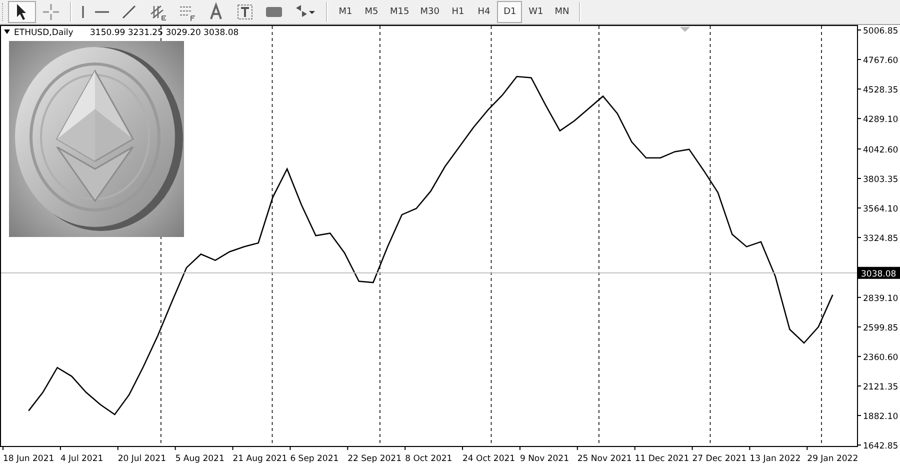 This screenshot has height=466, width=900. Describe the element at coordinates (375, 459) in the screenshot. I see `date-tick-label: 22 Sep 2021` at that location.